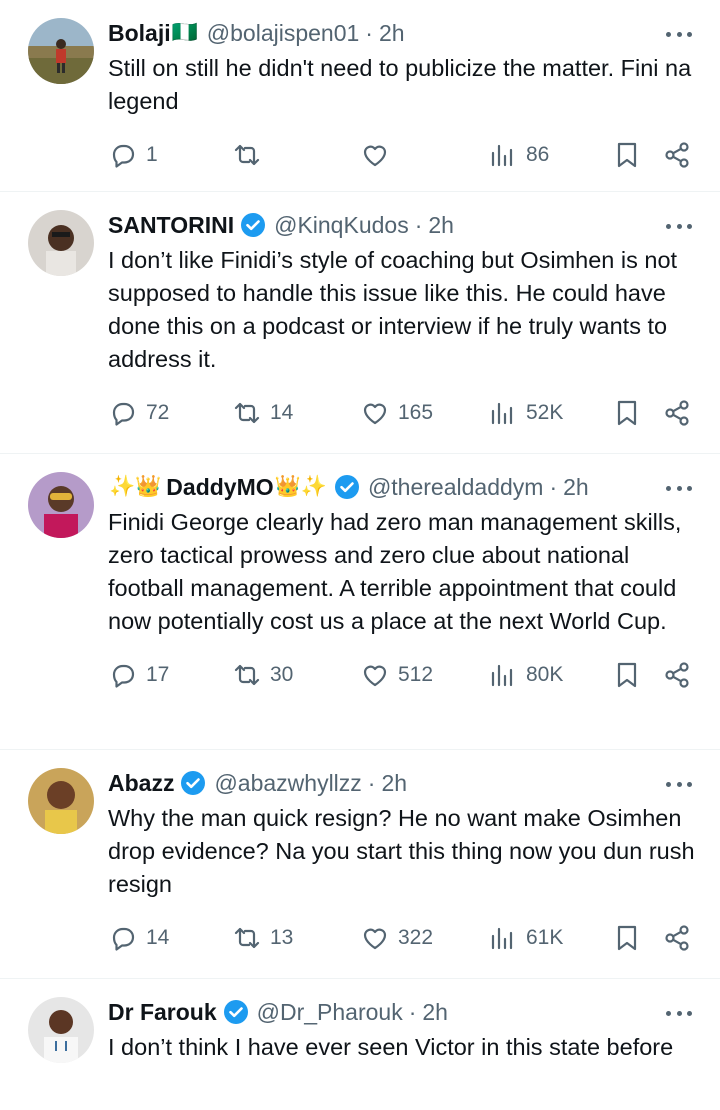 The image size is (720, 1110). I want to click on retweet-count: 14, so click(282, 412).